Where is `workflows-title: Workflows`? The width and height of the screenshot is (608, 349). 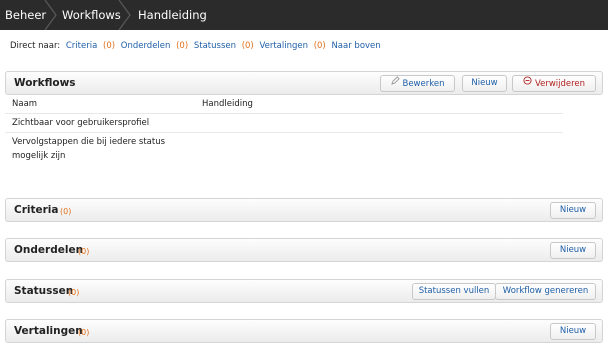 workflows-title: Workflows is located at coordinates (45, 83).